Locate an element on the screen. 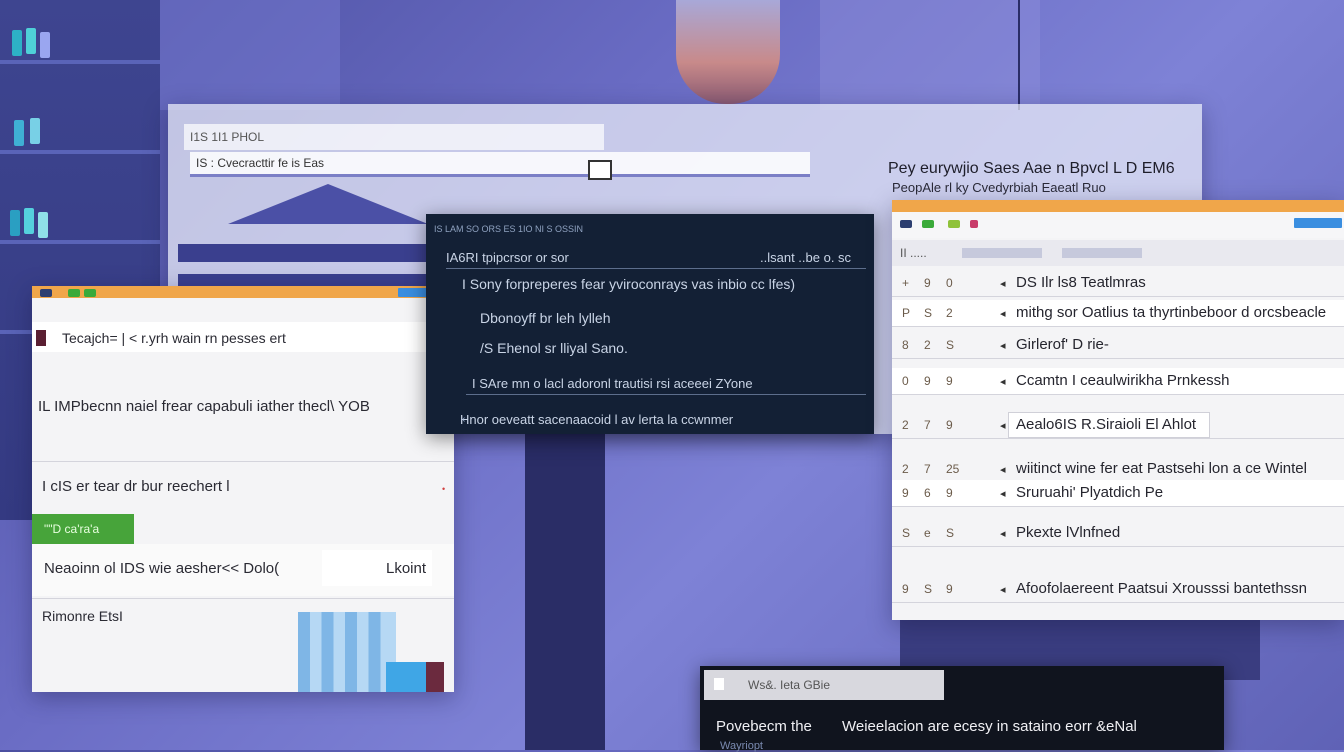 The image size is (1344, 752). list-item-label: Aealo6IS R.Siraioli El Ahlot is located at coordinates (1106, 424).